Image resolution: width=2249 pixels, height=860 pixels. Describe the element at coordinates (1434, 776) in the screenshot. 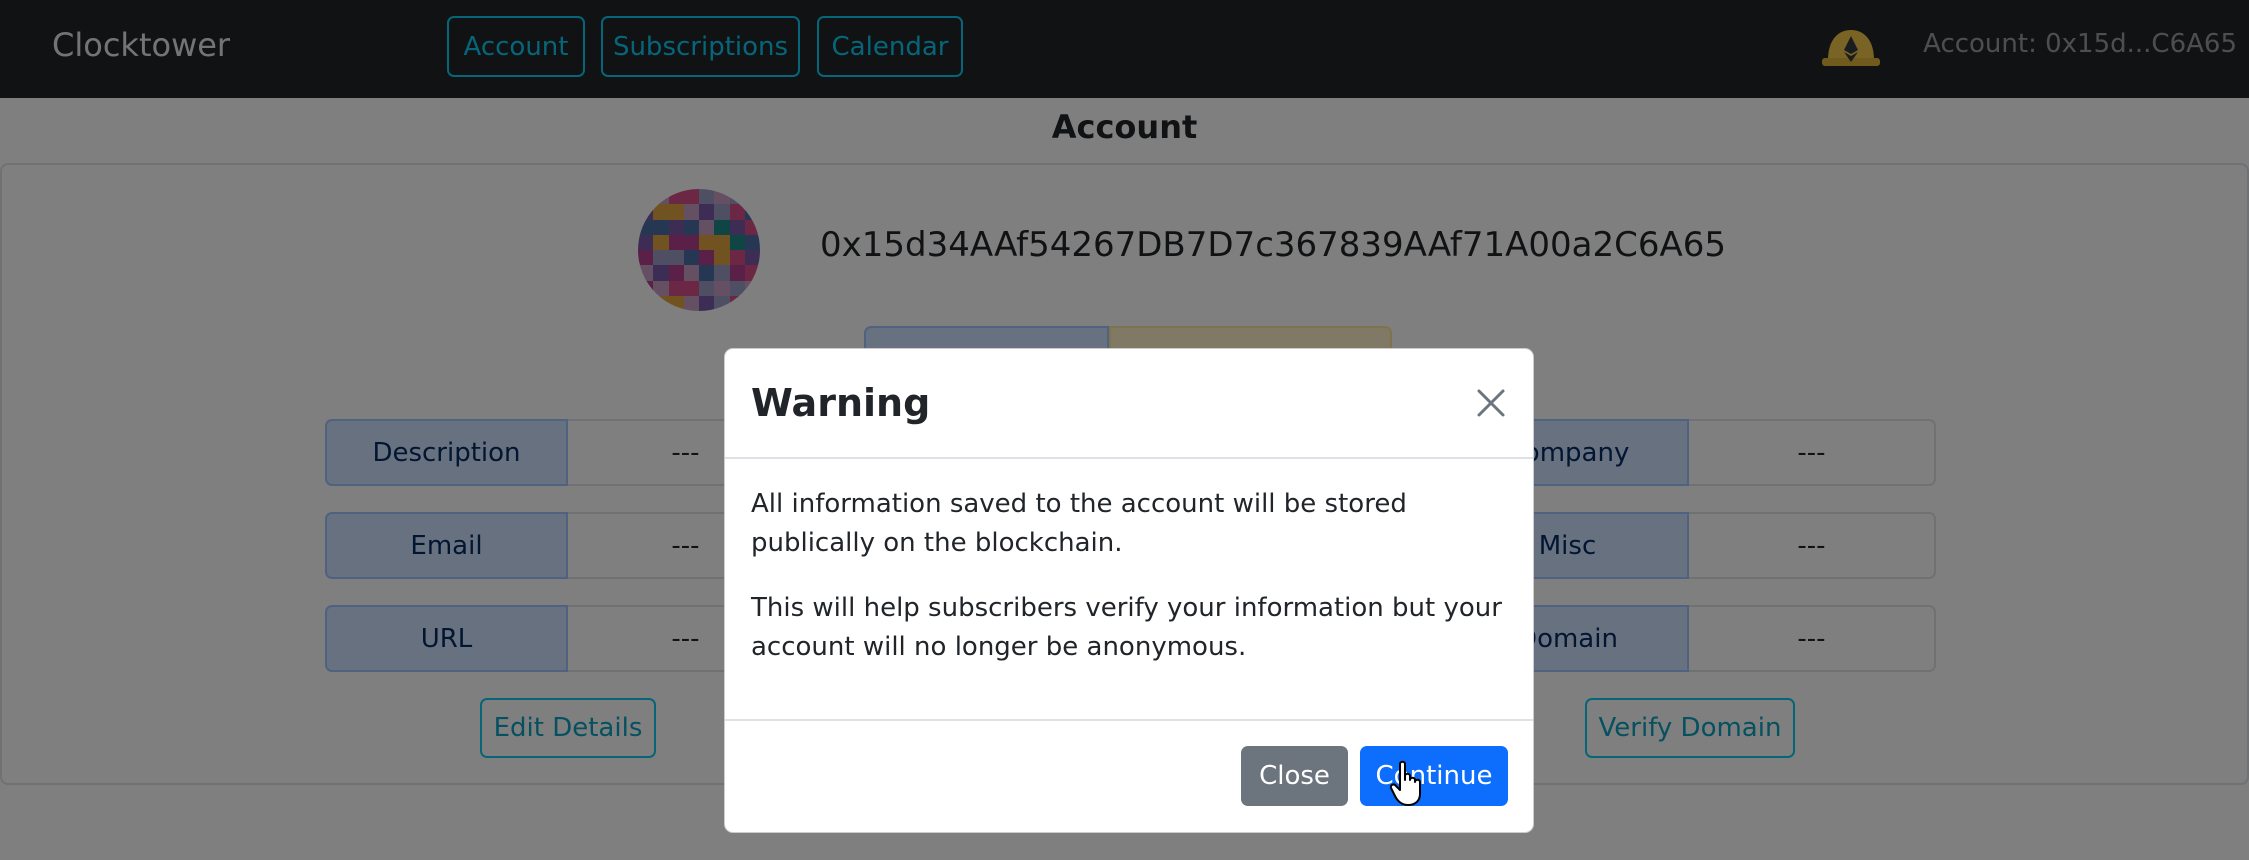

I see `continue-button: Continue` at that location.